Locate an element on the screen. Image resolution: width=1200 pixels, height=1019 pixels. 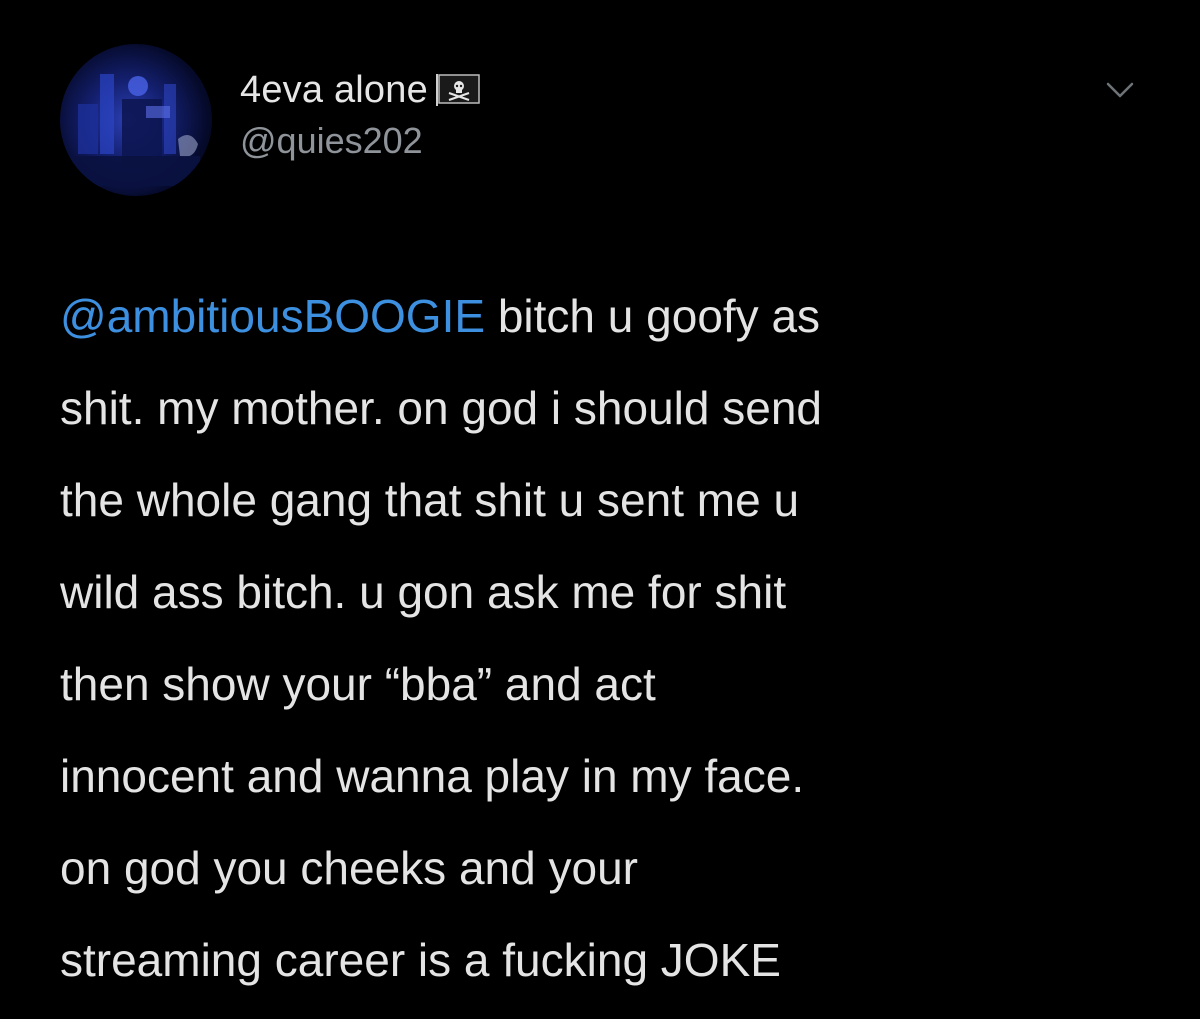
tweet-line: wild ass bitch. u gon ask me for shit is located at coordinates (423, 592).